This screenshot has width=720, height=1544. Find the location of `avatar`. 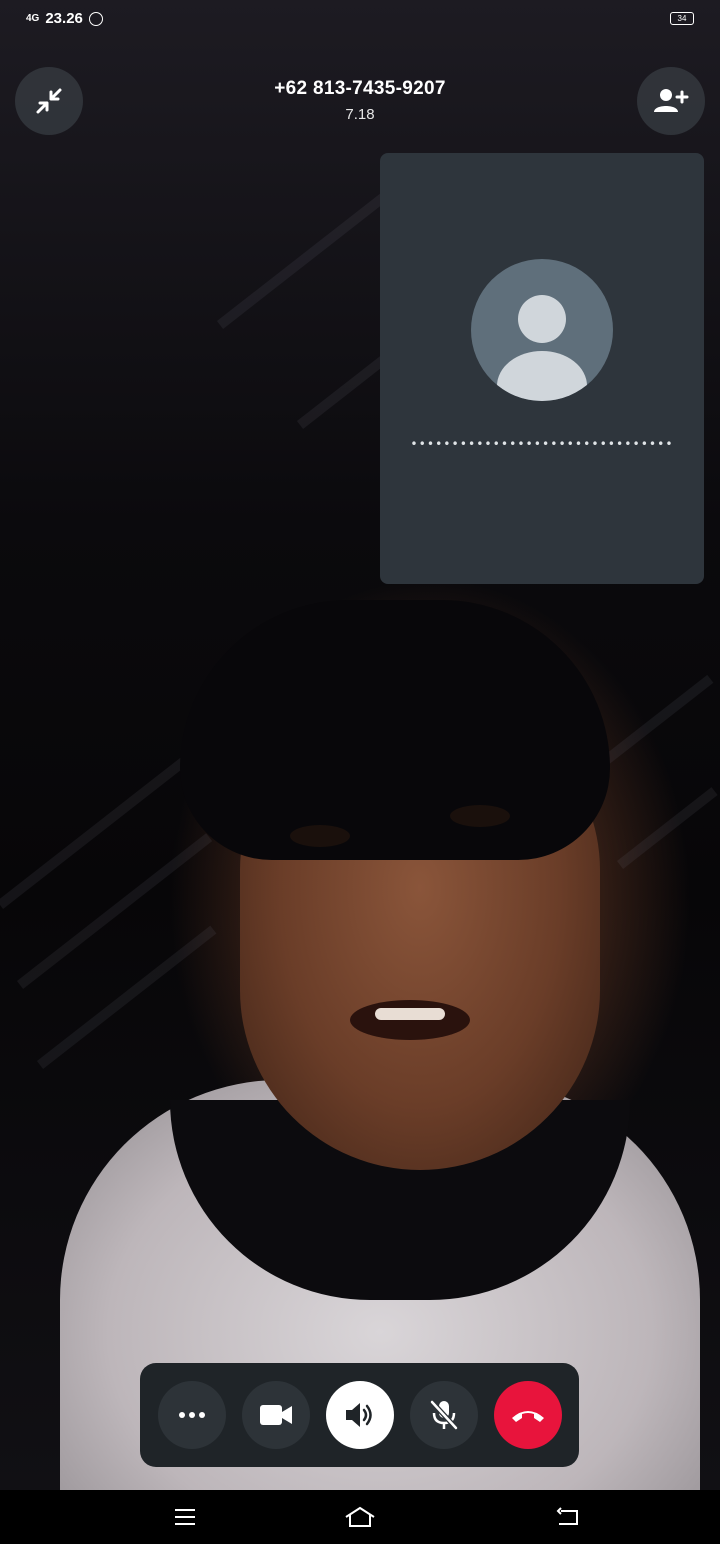

avatar is located at coordinates (542, 330).